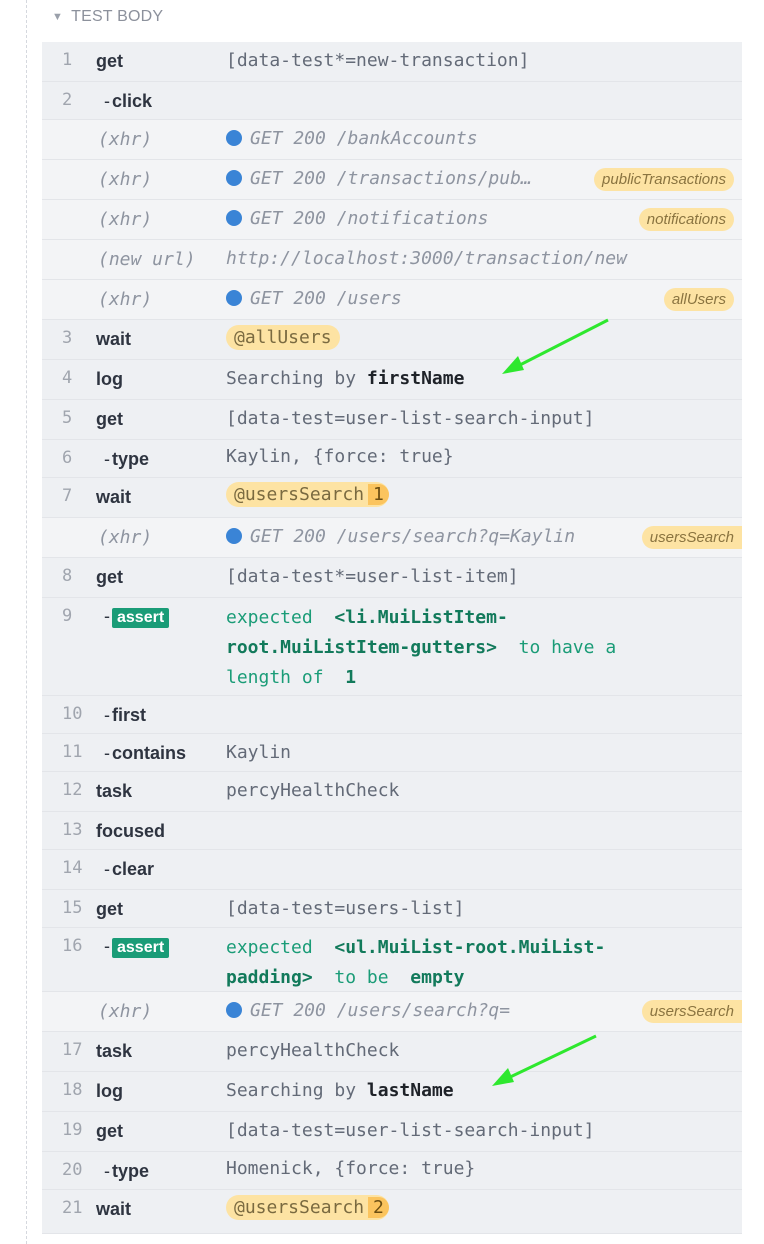 The image size is (764, 1244). Describe the element at coordinates (72, 1208) in the screenshot. I see `line-number: 21` at that location.